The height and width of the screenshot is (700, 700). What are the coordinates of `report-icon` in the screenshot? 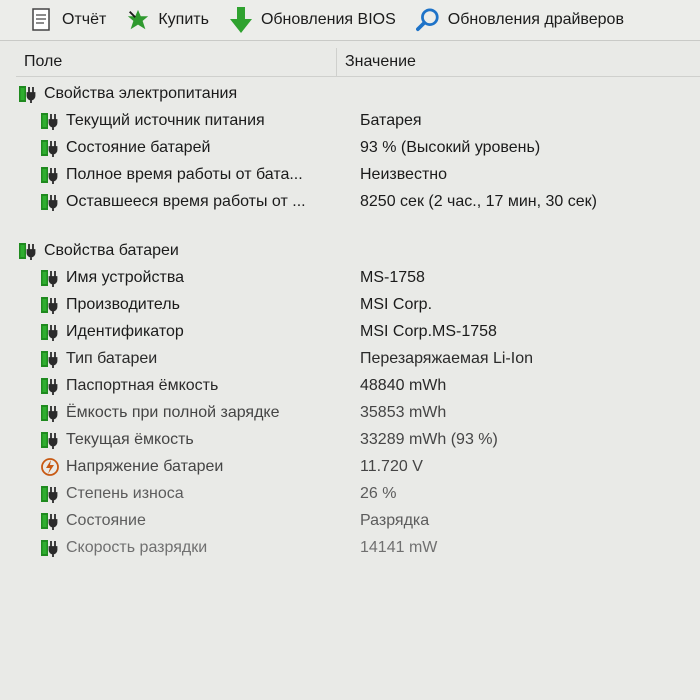 It's located at (42, 20).